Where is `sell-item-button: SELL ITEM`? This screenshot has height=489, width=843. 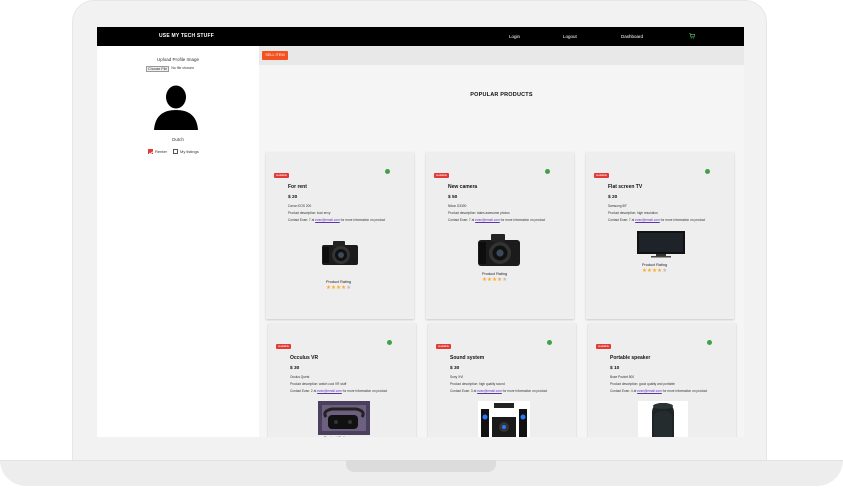
sell-item-button: SELL ITEM is located at coordinates (275, 55).